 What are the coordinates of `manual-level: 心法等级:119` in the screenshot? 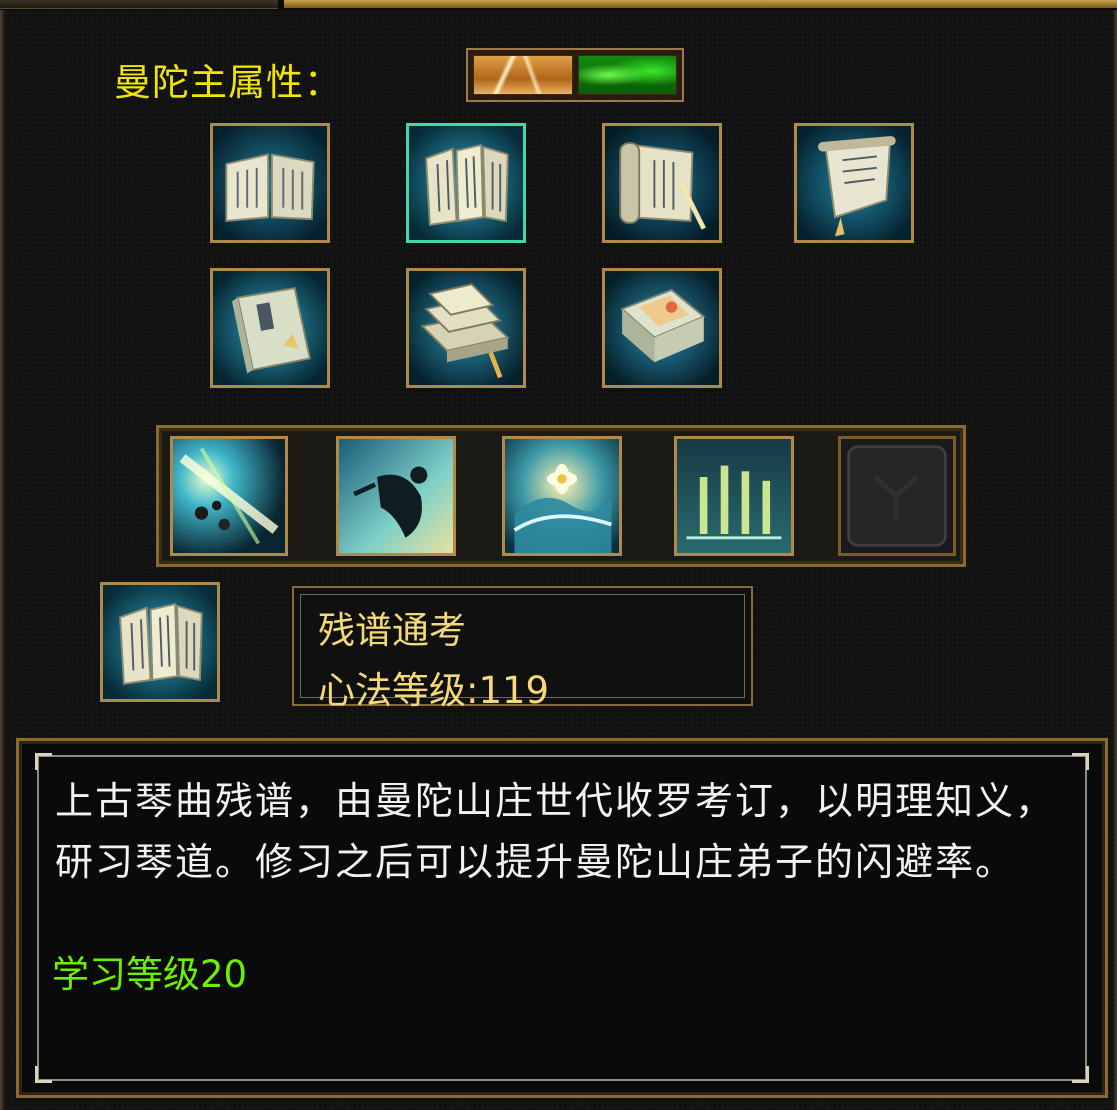 It's located at (434, 690).